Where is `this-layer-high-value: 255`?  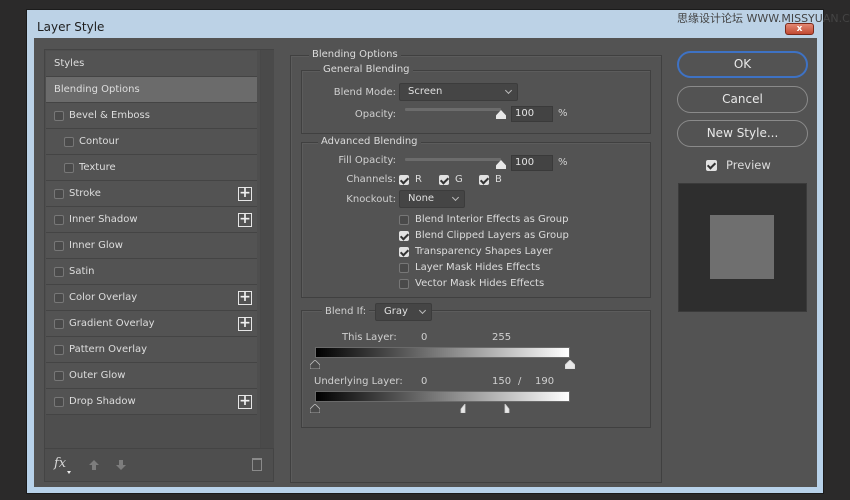 this-layer-high-value: 255 is located at coordinates (502, 337).